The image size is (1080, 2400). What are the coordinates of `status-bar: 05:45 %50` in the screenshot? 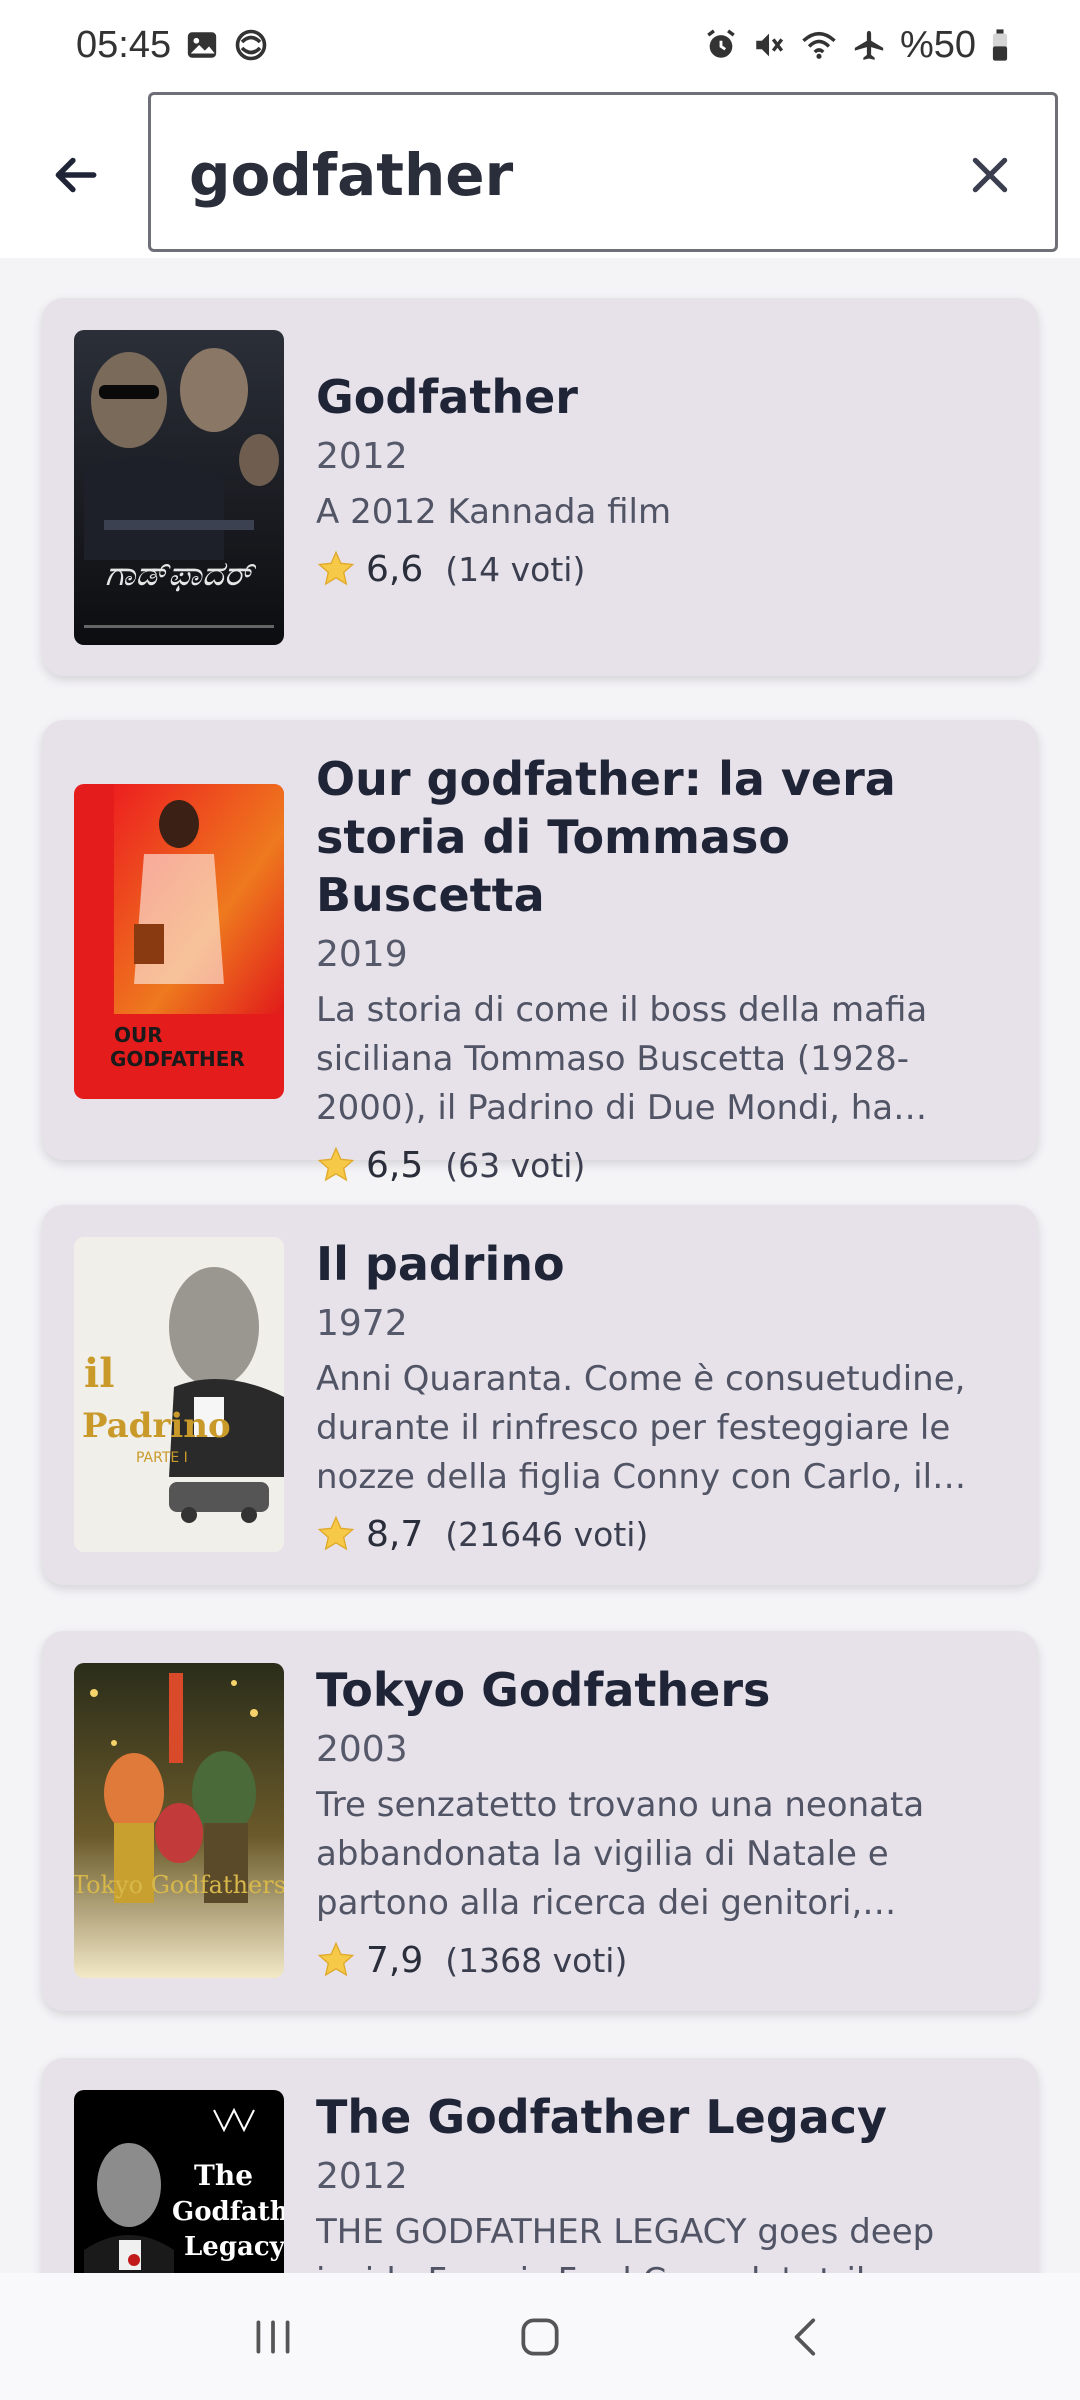 It's located at (540, 45).